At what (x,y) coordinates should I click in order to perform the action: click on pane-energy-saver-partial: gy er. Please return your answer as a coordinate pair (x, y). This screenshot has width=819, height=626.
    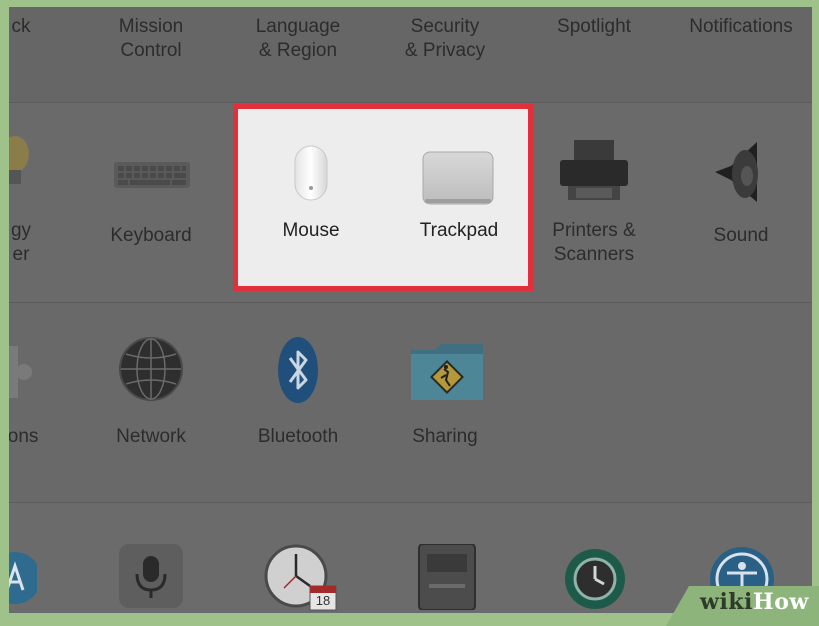
    Looking at the image, I should click on (50, 202).